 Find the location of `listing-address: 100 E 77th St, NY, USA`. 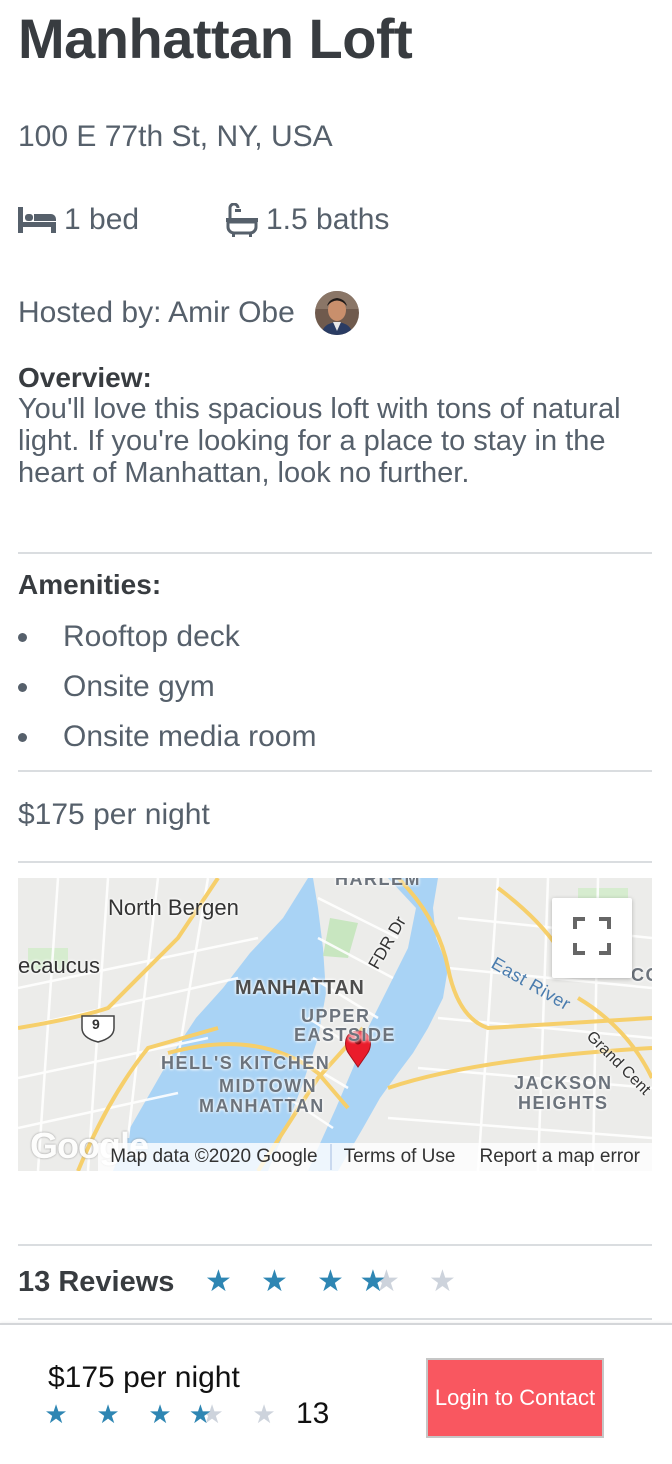

listing-address: 100 E 77th St, NY, USA is located at coordinates (175, 136).